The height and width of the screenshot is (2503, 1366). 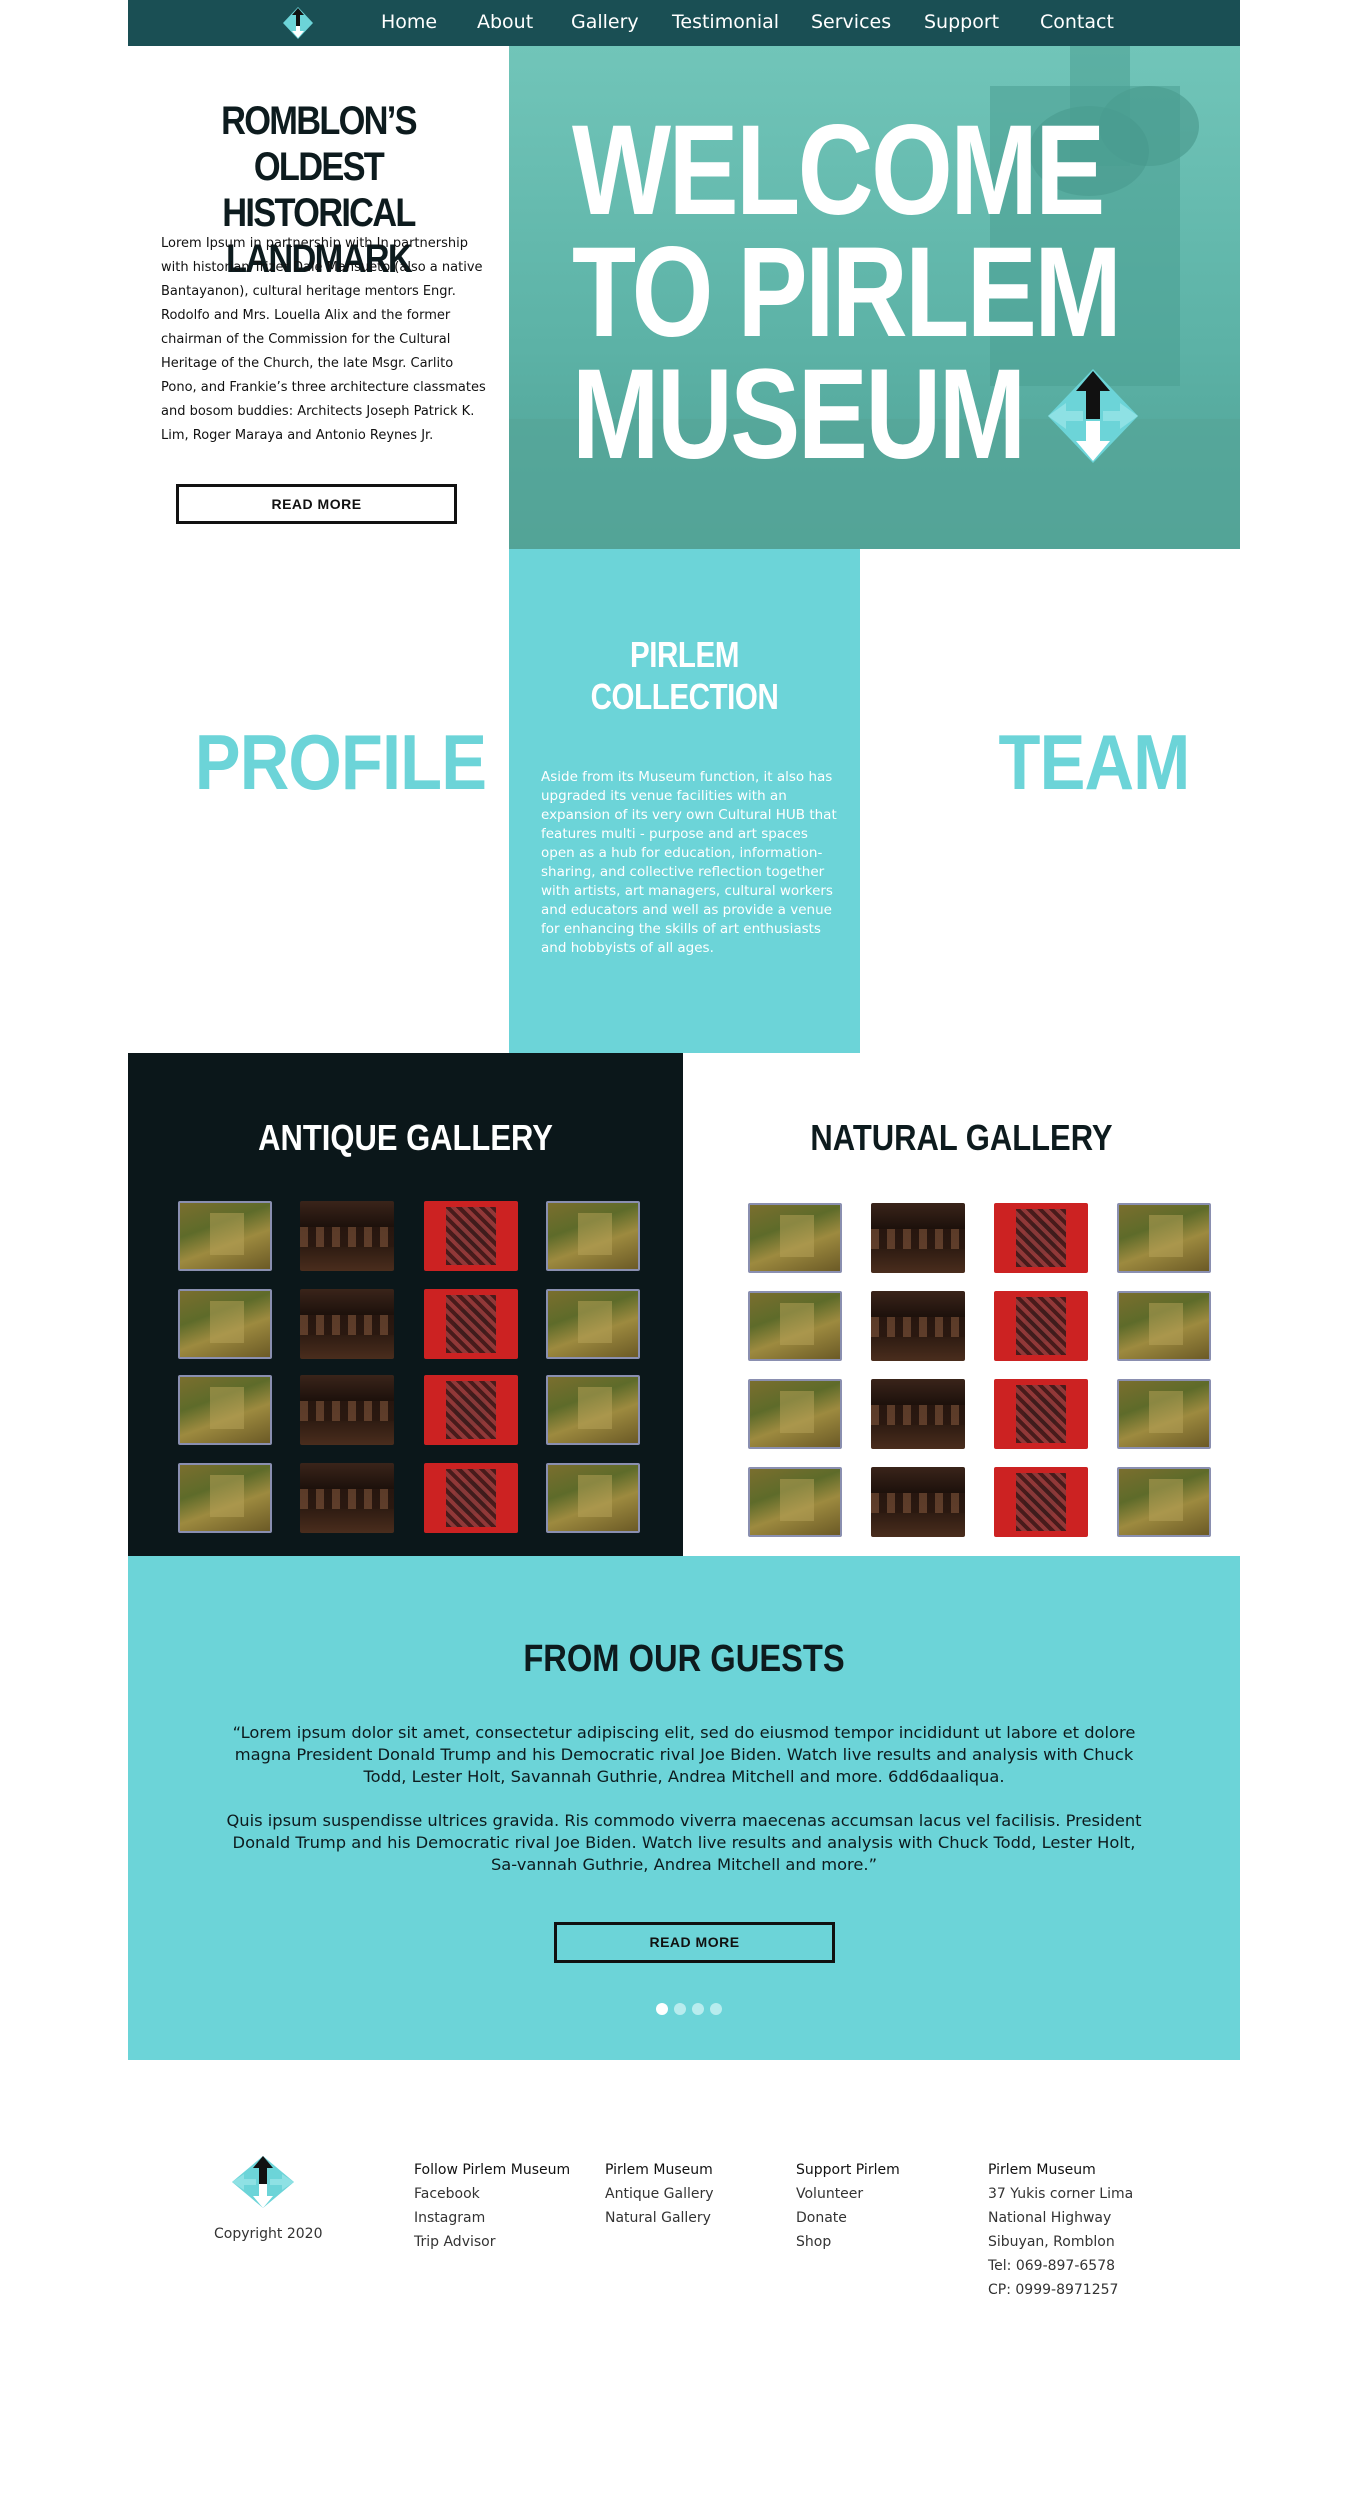 I want to click on address-line: 37 Yukis corner Lima, so click(x=1061, y=2194).